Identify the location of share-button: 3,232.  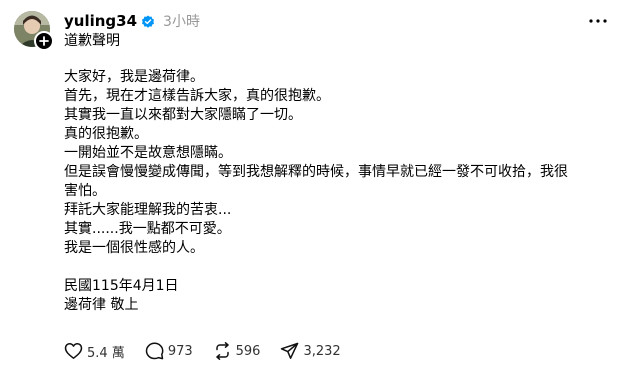
(310, 351).